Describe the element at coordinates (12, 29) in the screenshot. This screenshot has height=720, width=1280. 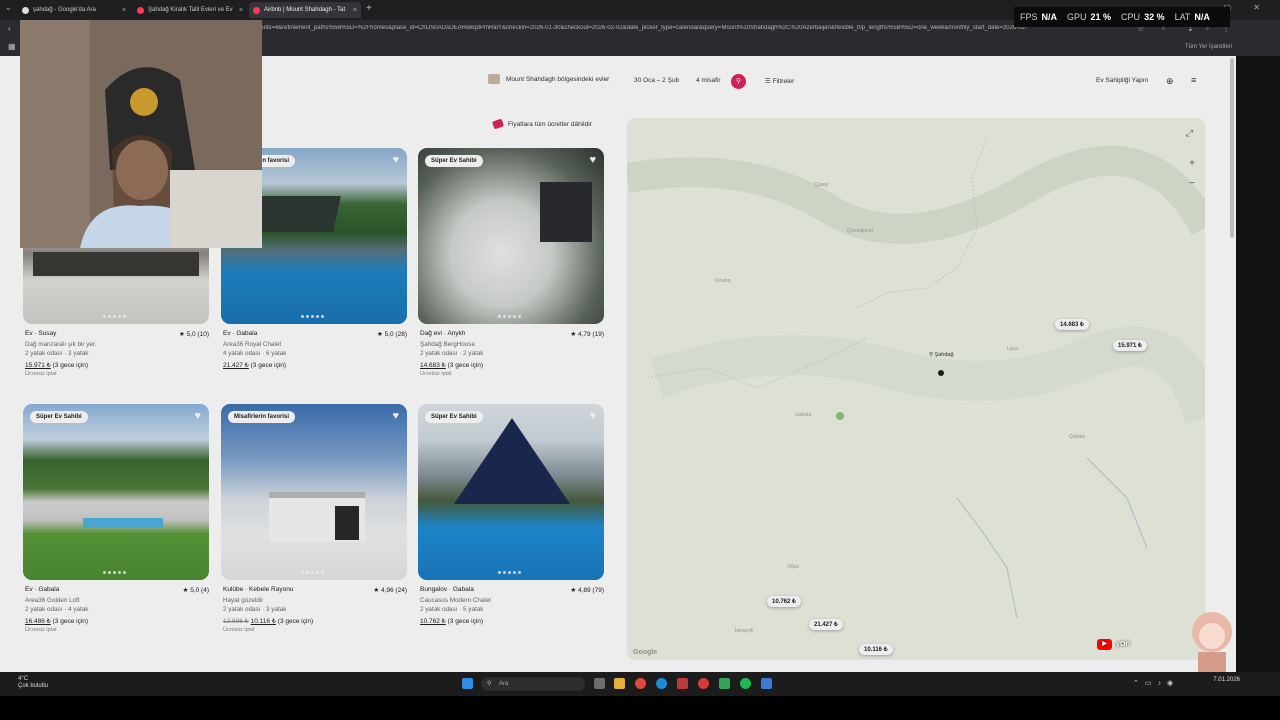
I see `back-icon: ‹` at that location.